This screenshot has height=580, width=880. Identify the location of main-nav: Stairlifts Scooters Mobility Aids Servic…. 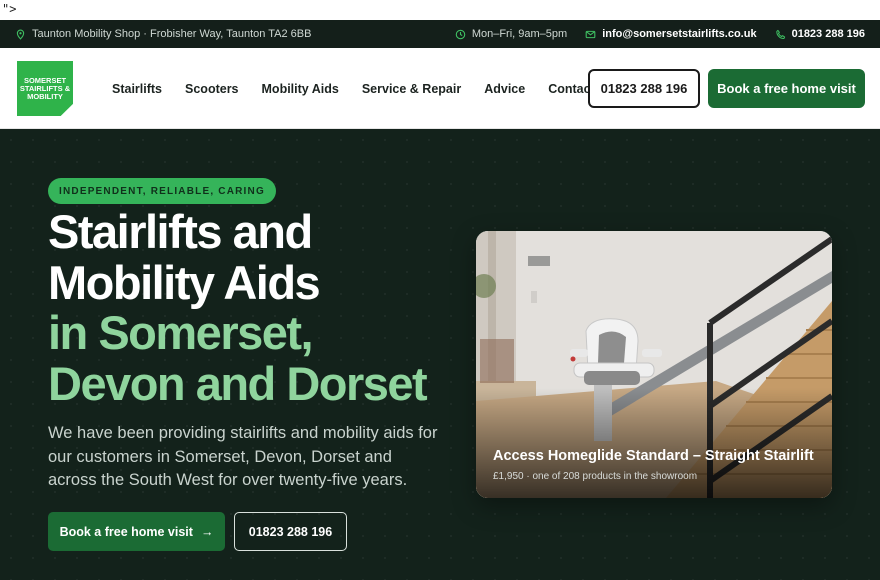
(353, 88).